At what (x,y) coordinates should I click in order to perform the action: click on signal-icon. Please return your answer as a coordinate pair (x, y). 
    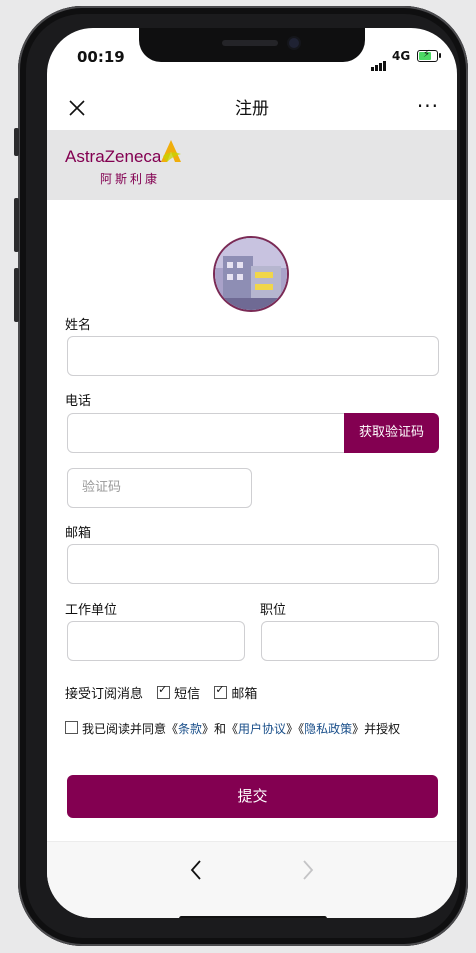
    Looking at the image, I should click on (379, 61).